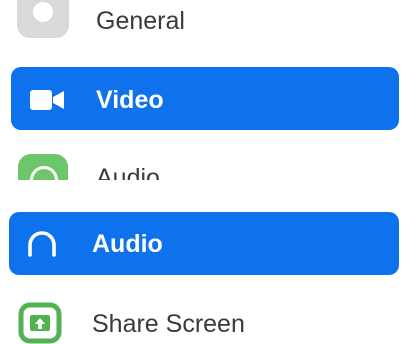 The height and width of the screenshot is (344, 409). Describe the element at coordinates (204, 165) in the screenshot. I see `sidebar-item-audio: Audio` at that location.